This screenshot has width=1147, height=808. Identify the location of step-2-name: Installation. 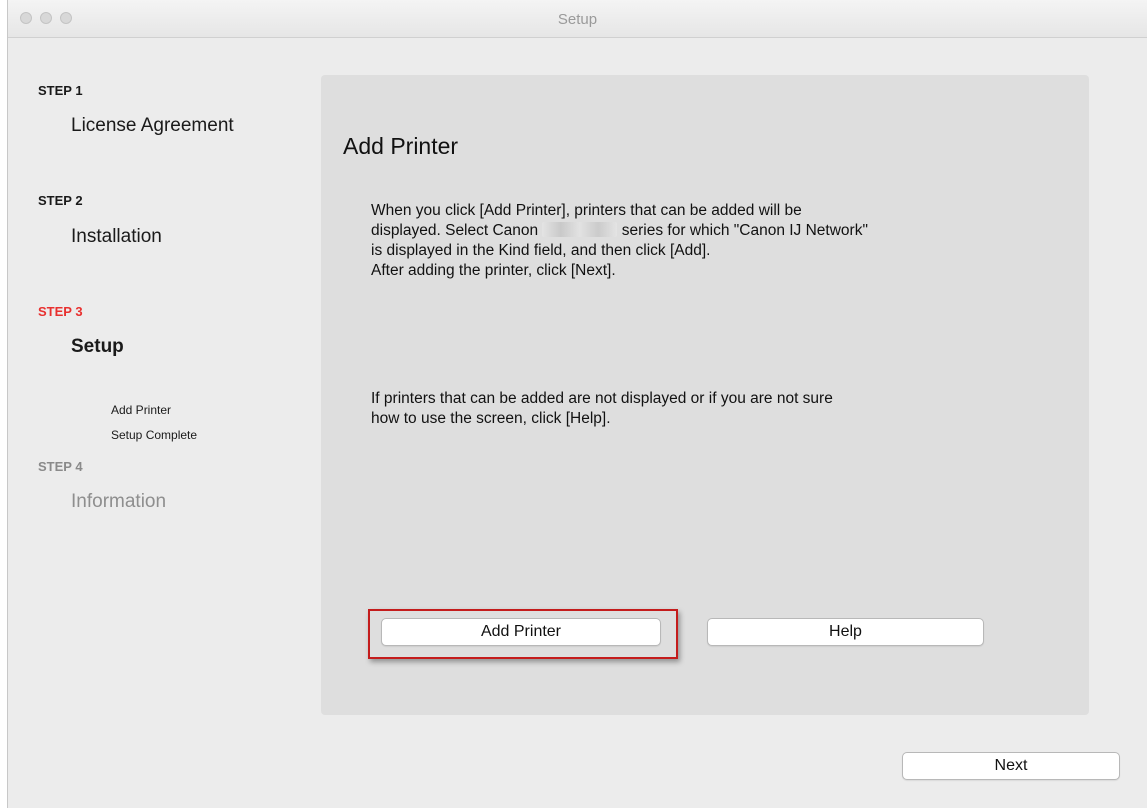
(116, 236).